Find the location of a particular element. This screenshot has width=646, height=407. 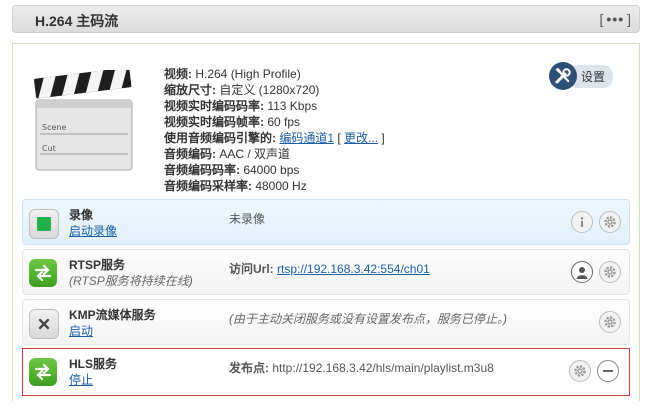

rtsp-note: (RTSP服务将持续在线) is located at coordinates (131, 281).